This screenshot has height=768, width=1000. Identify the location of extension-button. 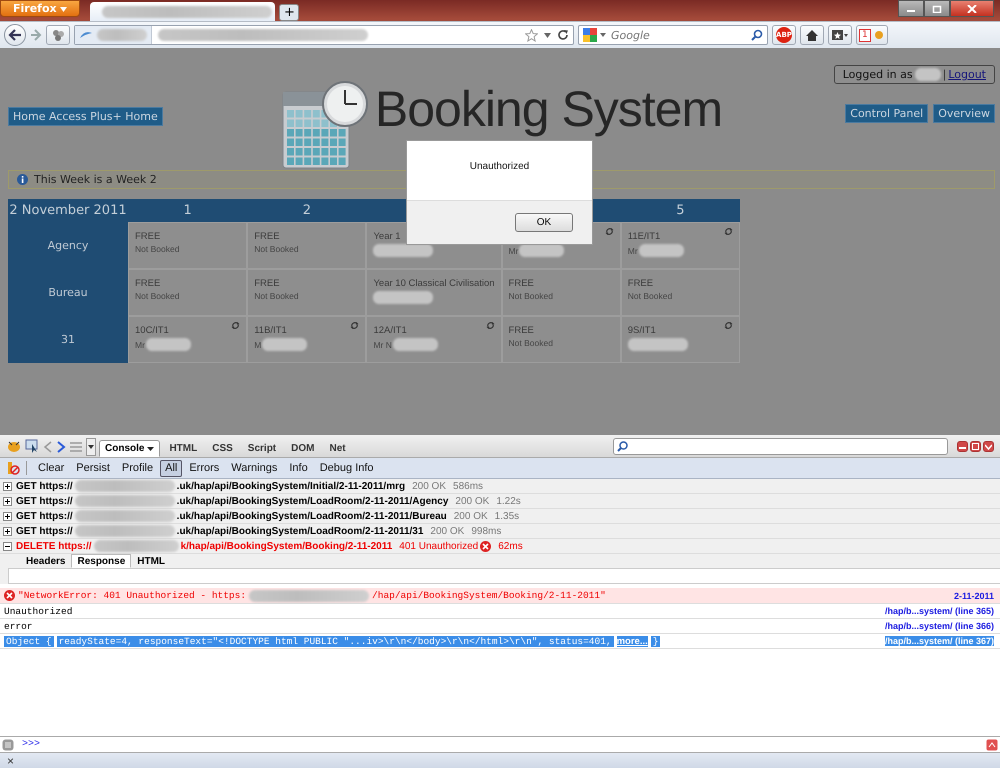
(58, 35).